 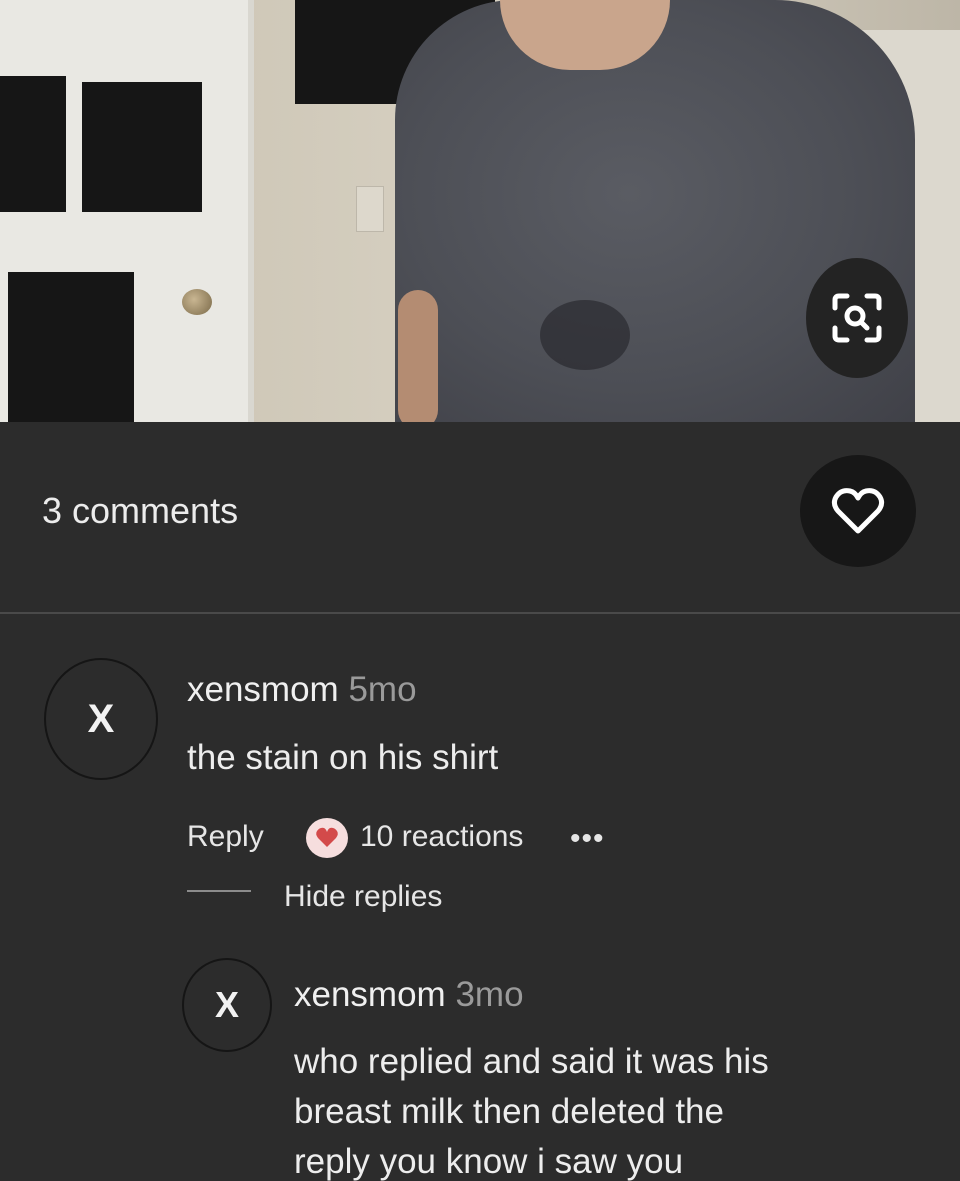 What do you see at coordinates (227, 1005) in the screenshot?
I see `reply-avatar: X` at bounding box center [227, 1005].